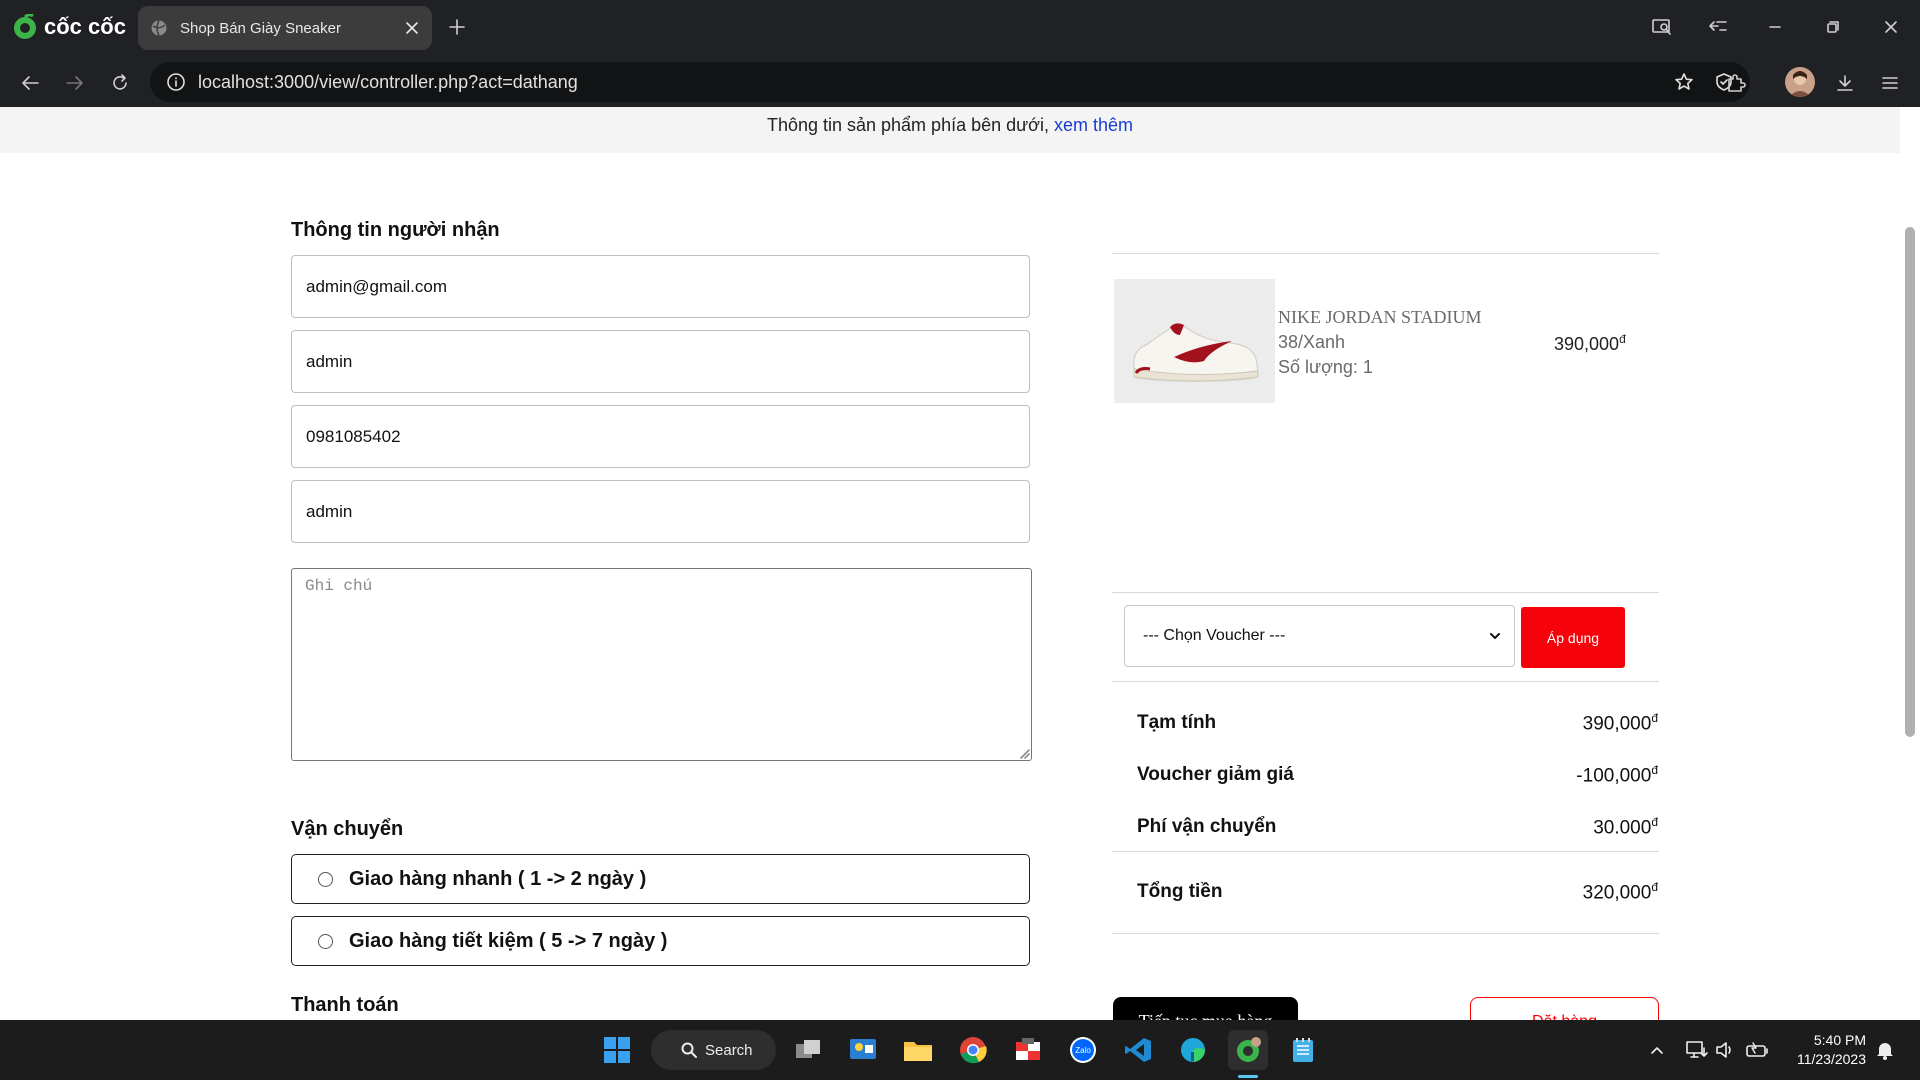 The image size is (1920, 1080). Describe the element at coordinates (1617, 893) in the screenshot. I see `total-amount: 320,000` at that location.